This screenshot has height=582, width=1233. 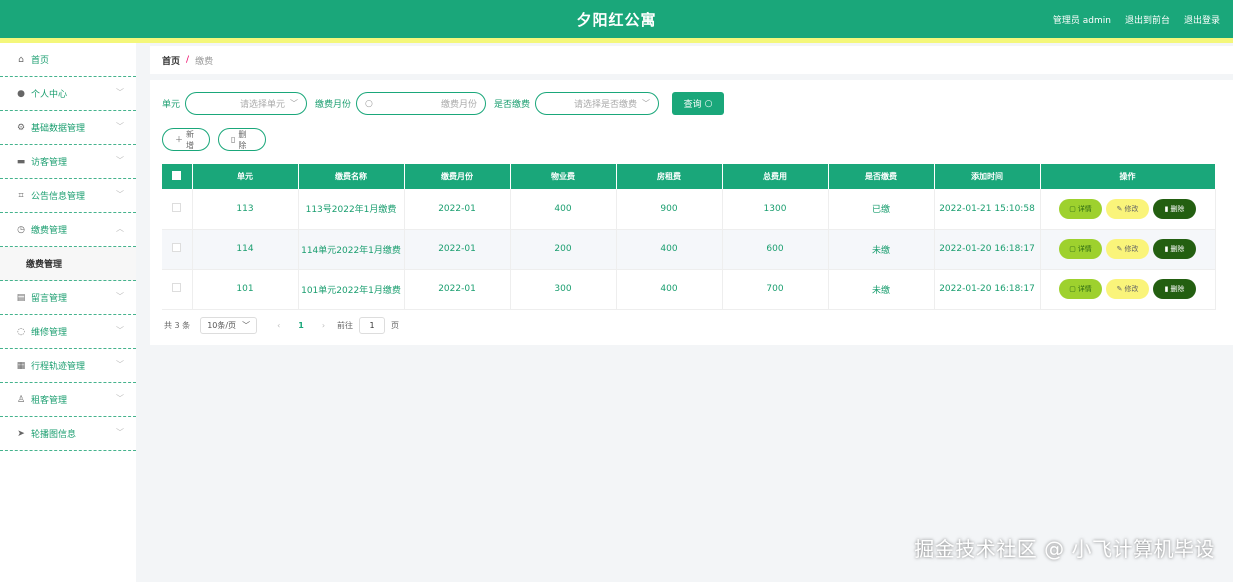 What do you see at coordinates (1202, 19) in the screenshot?
I see `logout-link: 退出登录` at bounding box center [1202, 19].